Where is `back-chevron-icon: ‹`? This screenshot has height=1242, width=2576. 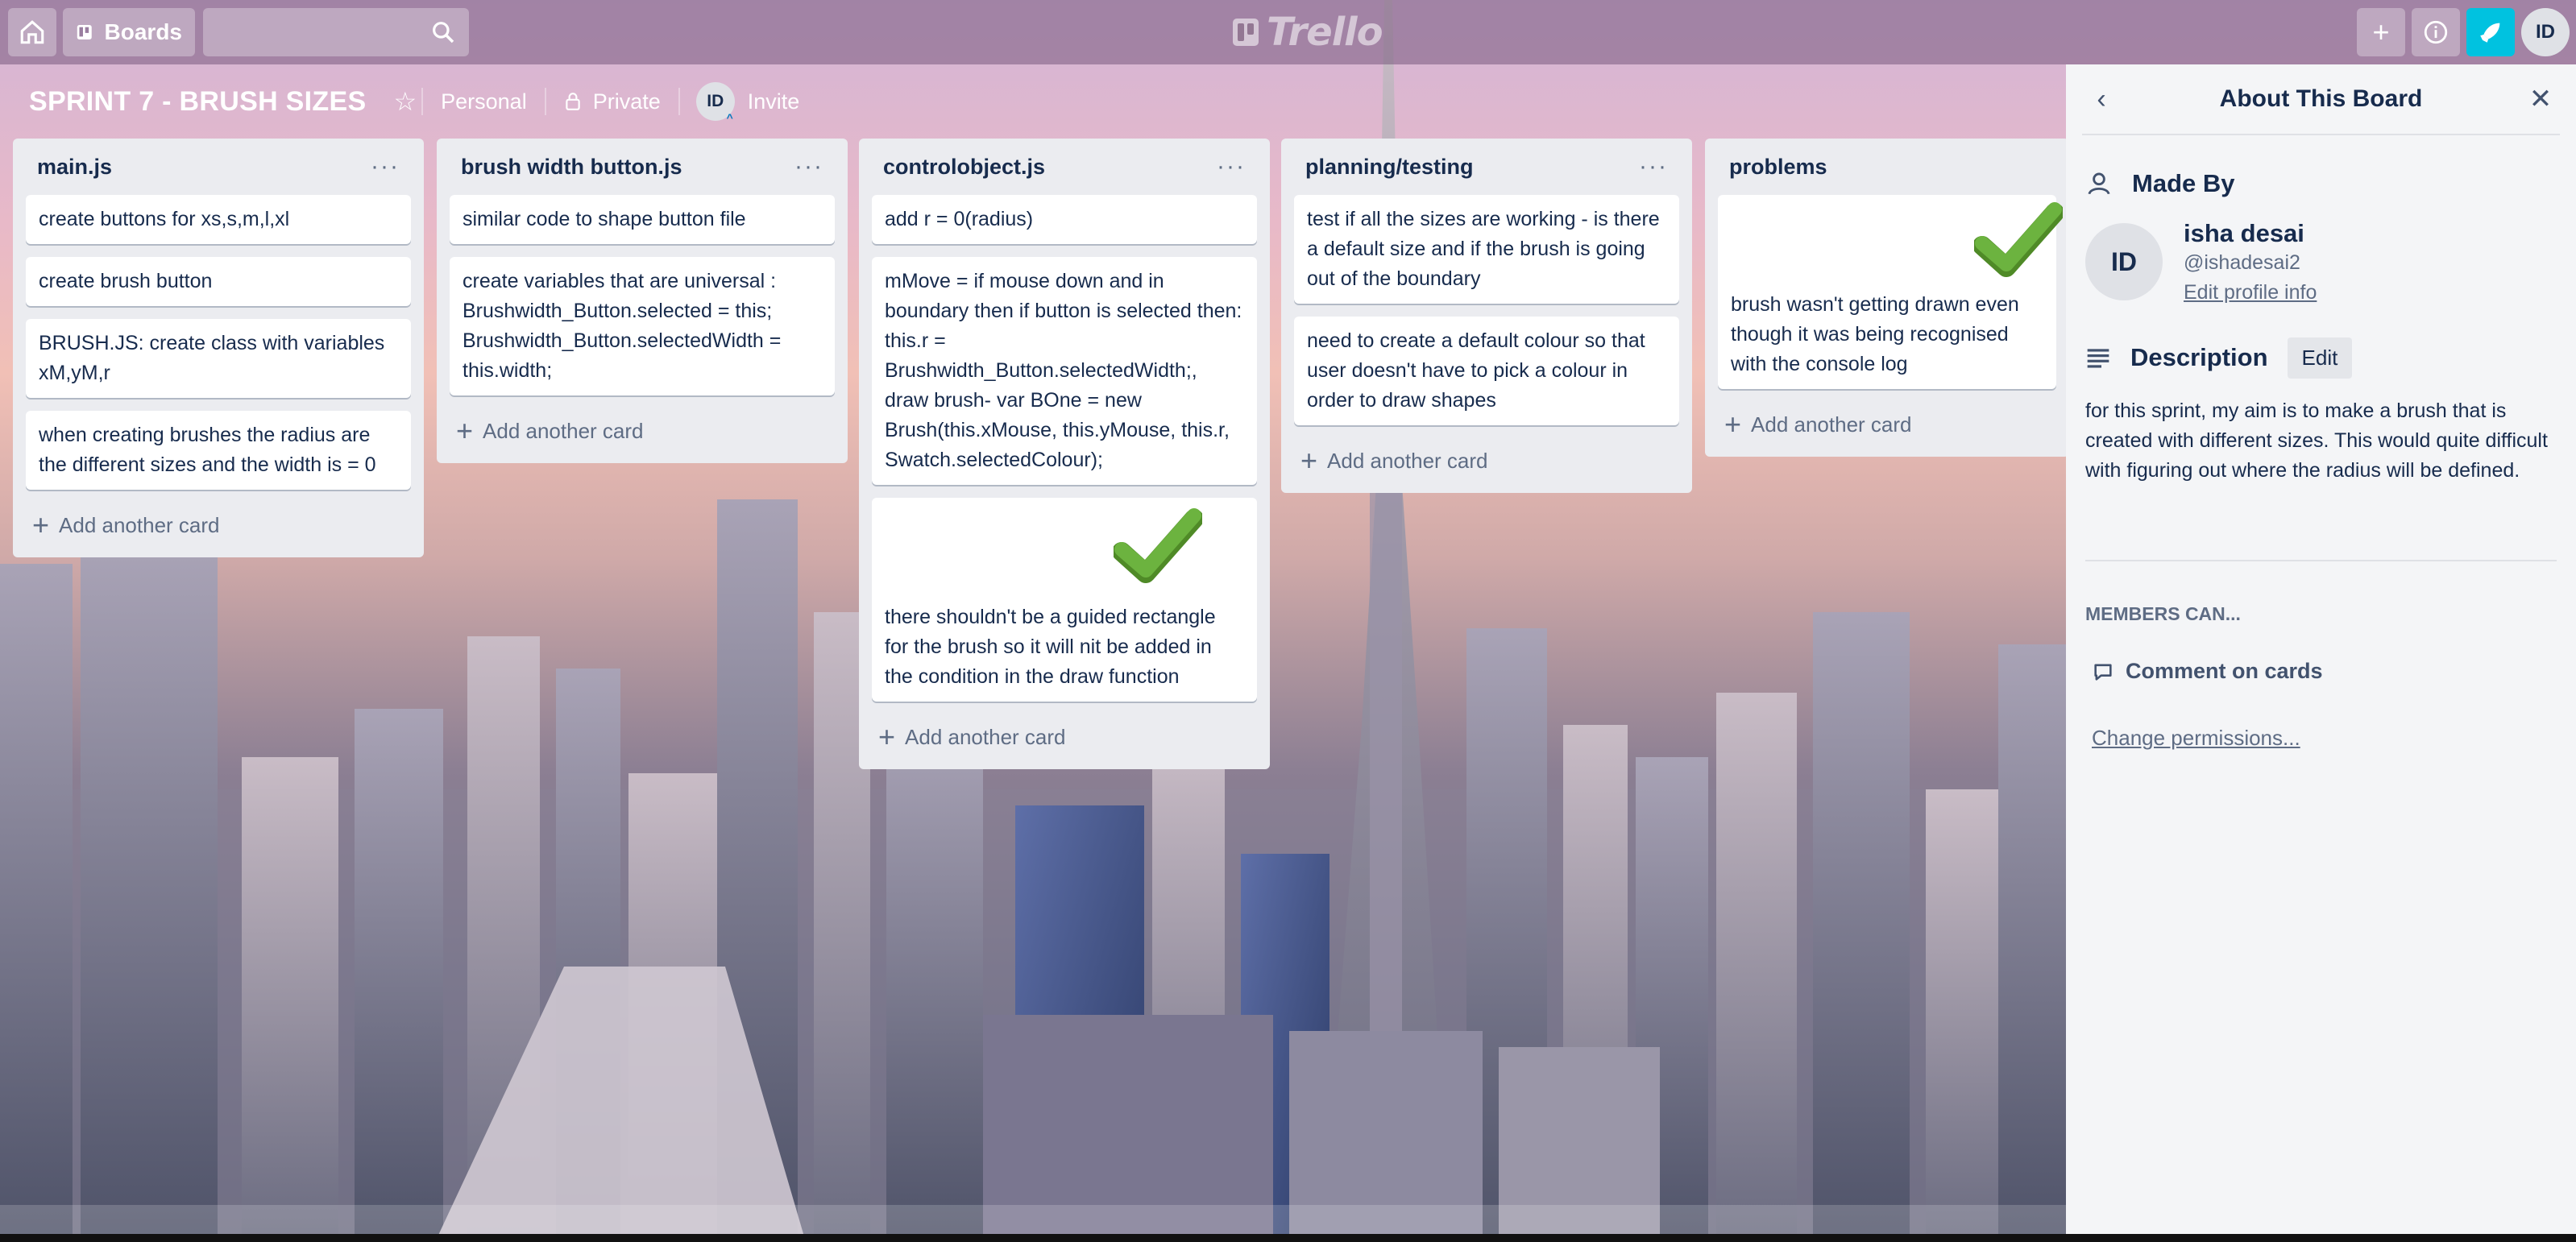 back-chevron-icon: ‹ is located at coordinates (2101, 99).